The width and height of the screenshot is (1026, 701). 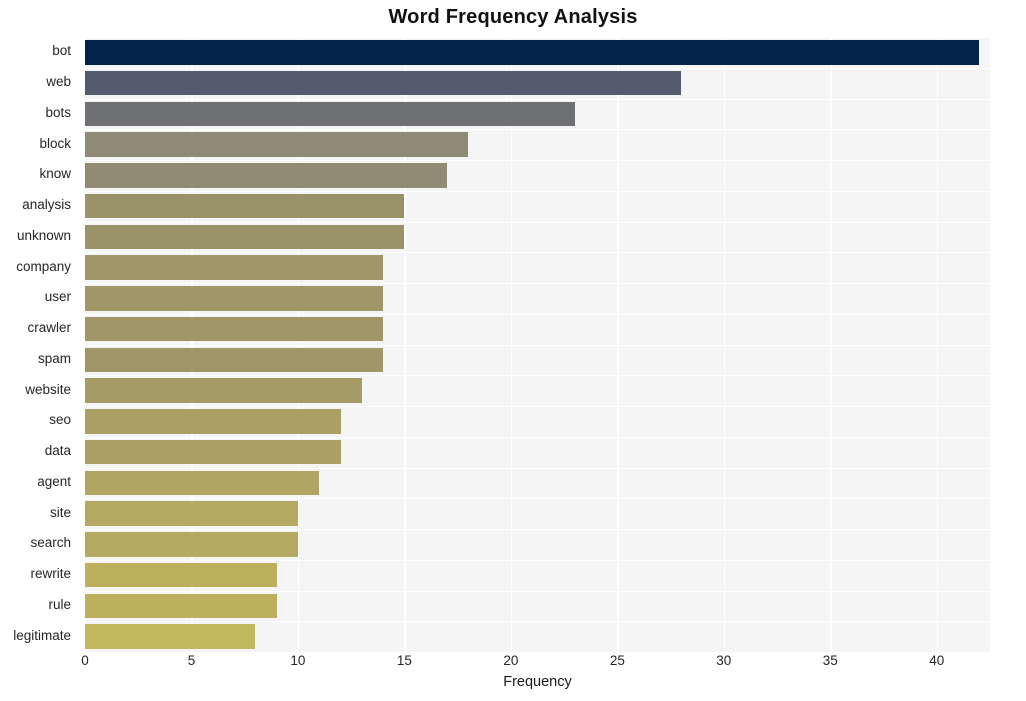 I want to click on y-axis-tick-label: web, so click(x=58, y=82).